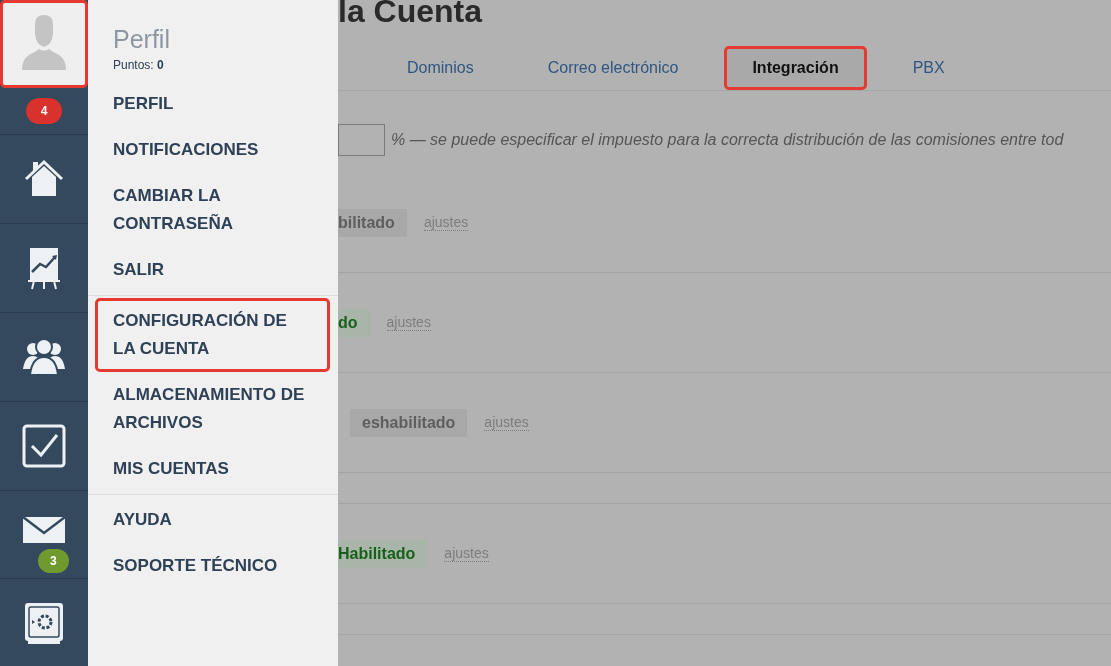 Image resolution: width=1111 pixels, height=666 pixels. Describe the element at coordinates (213, 409) in the screenshot. I see `menu-item: ALMACENAMIENTO DE ARCHIVOS` at that location.